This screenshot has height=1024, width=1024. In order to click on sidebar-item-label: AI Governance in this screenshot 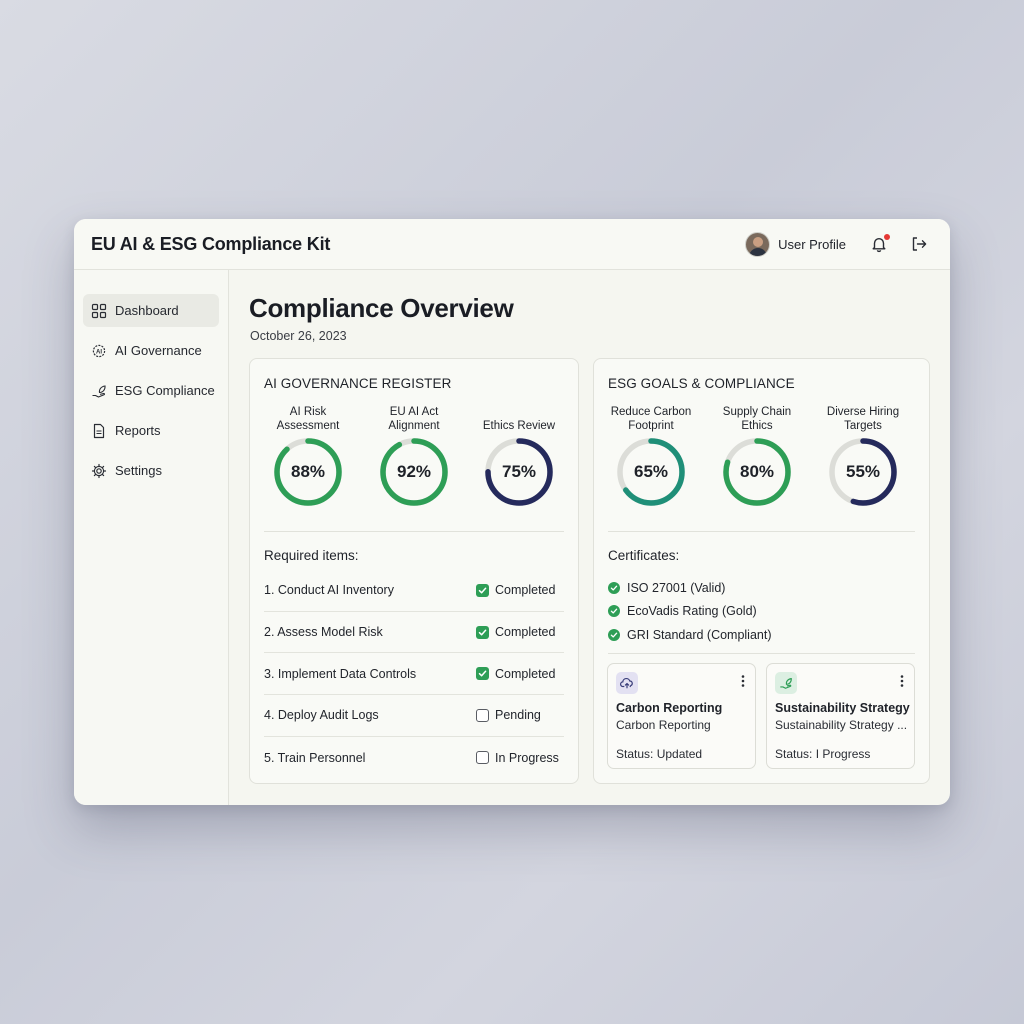, I will do `click(158, 350)`.